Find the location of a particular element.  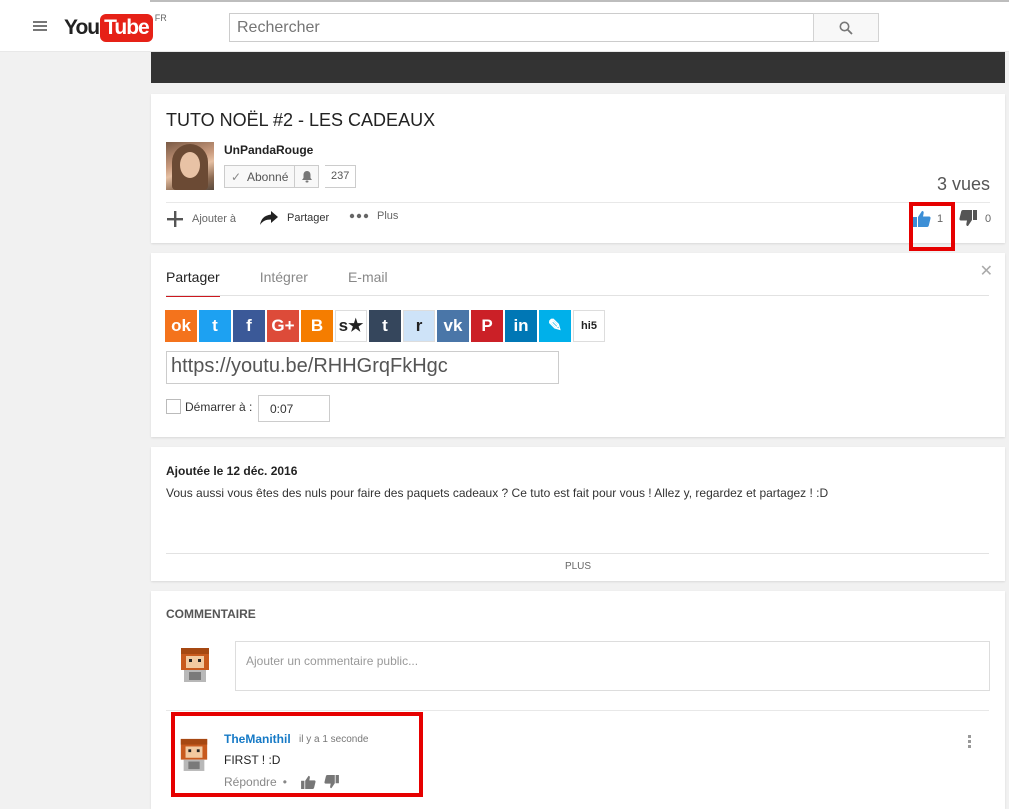

view-count: 3 vues is located at coordinates (963, 184).